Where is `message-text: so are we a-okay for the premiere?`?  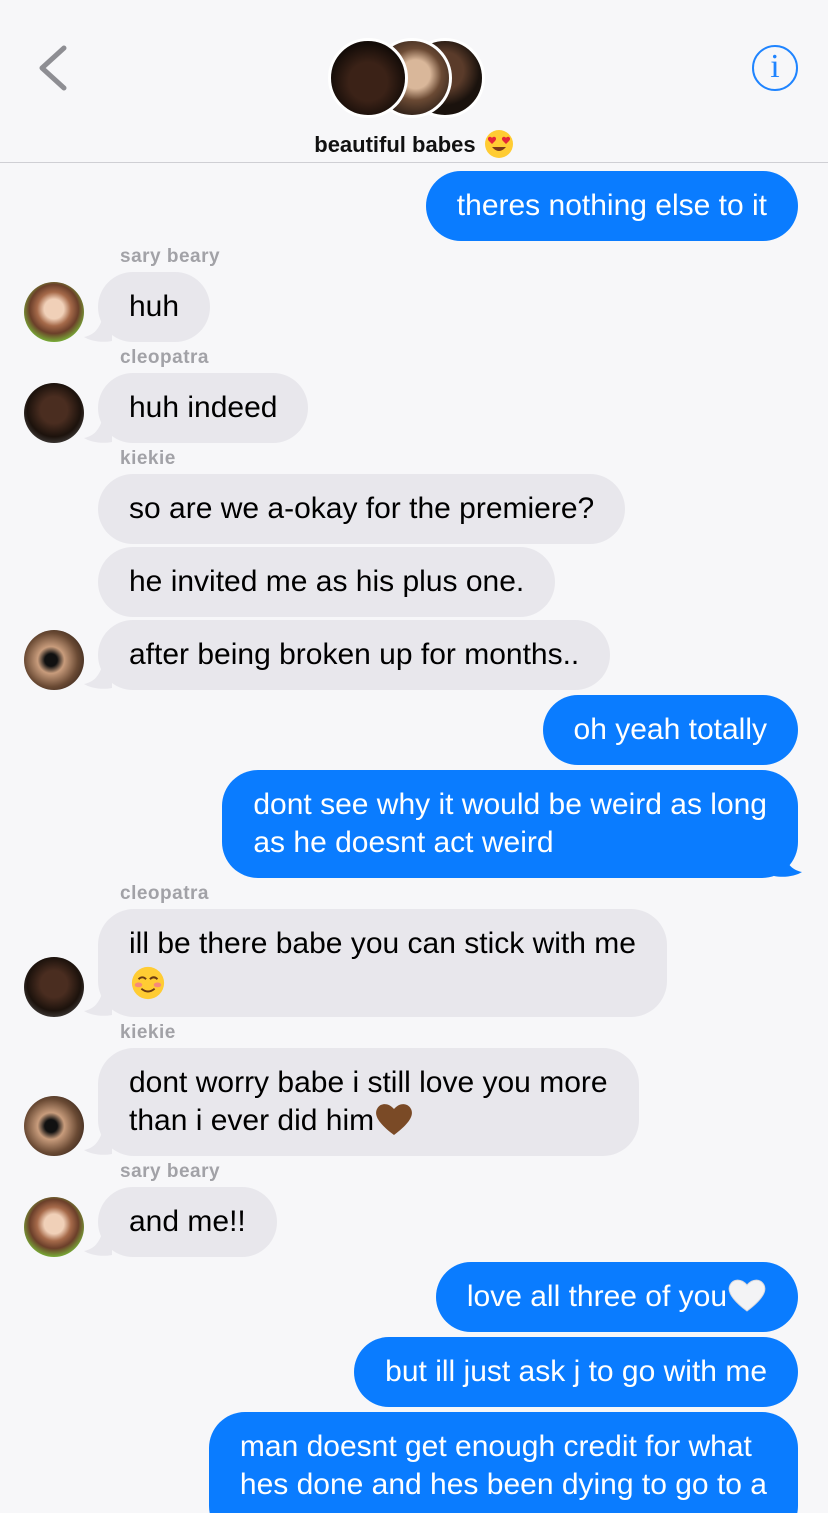 message-text: so are we a-okay for the premiere? is located at coordinates (362, 508).